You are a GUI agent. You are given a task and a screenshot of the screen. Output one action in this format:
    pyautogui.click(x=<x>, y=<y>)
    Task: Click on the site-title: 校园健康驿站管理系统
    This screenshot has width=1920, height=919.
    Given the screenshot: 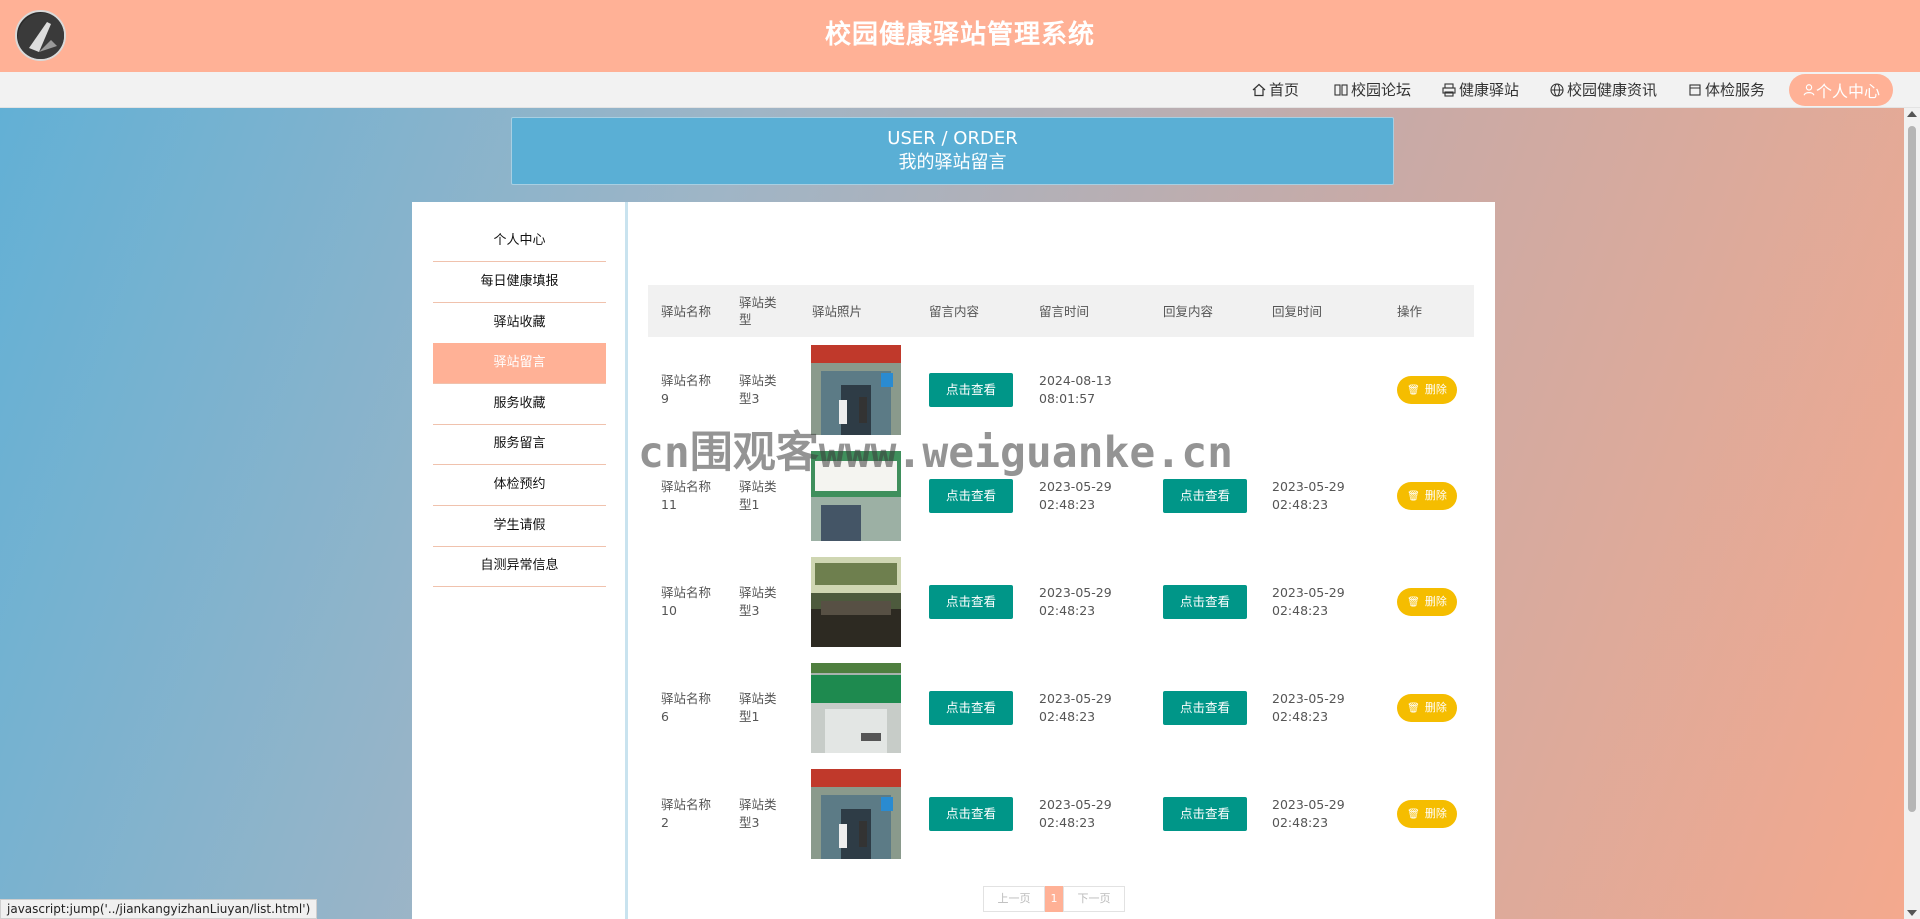 What is the action you would take?
    pyautogui.click(x=959, y=35)
    